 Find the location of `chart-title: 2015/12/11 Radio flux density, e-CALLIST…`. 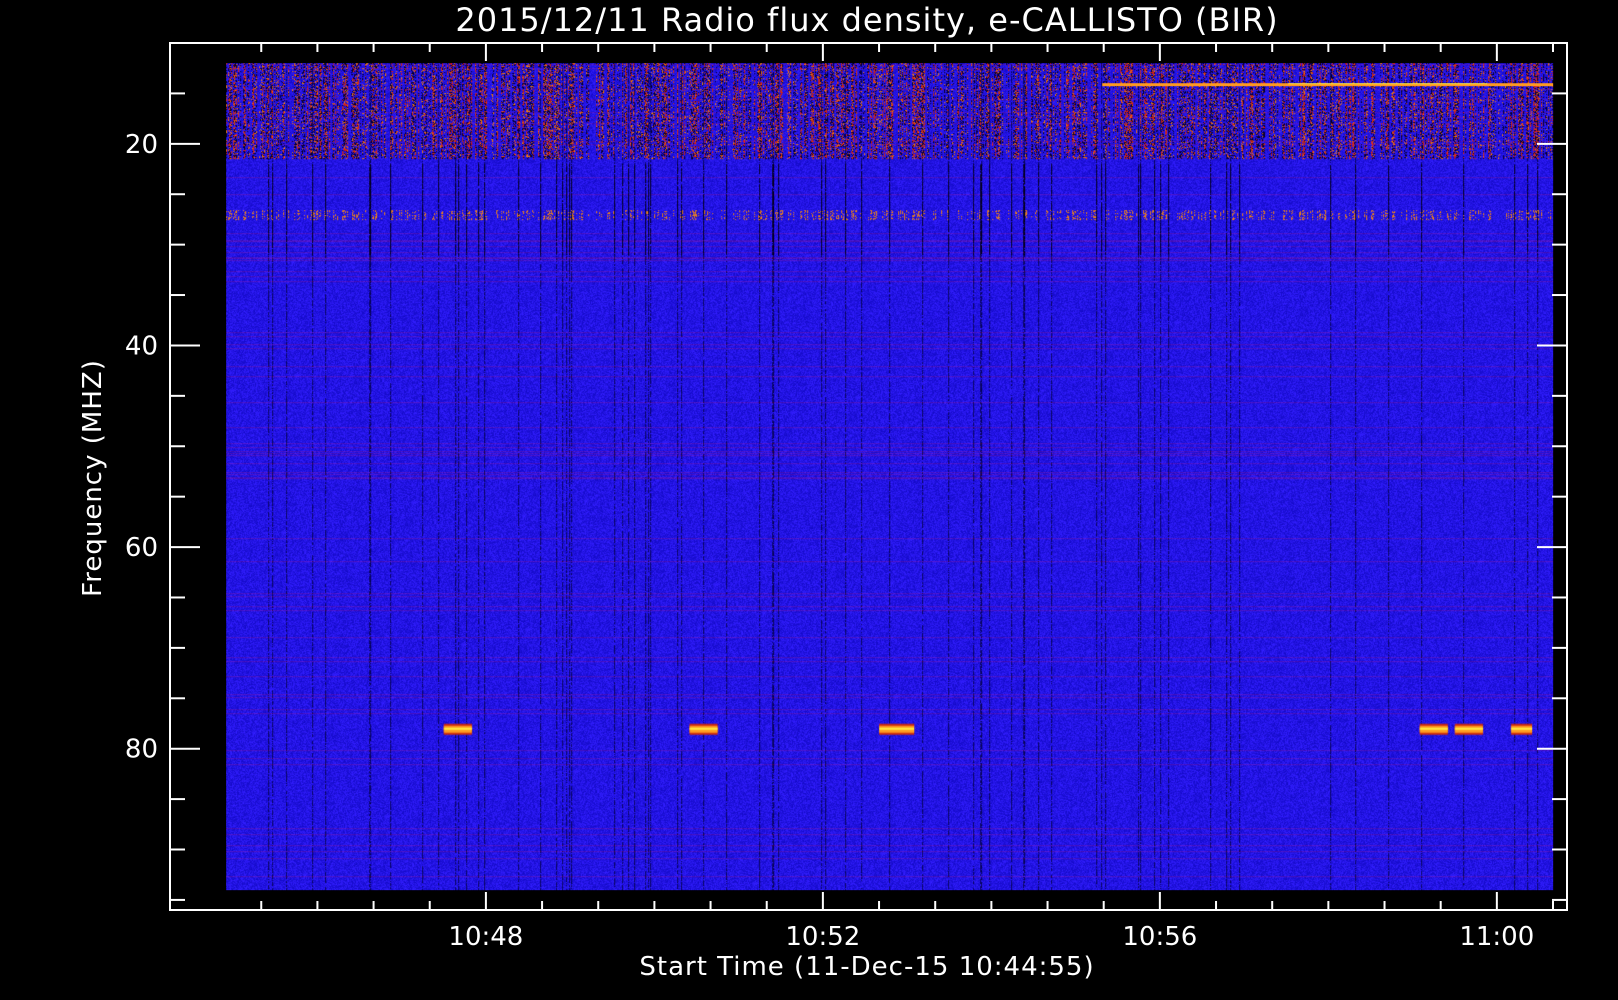

chart-title: 2015/12/11 Radio flux density, e-CALLIST… is located at coordinates (866, 20).